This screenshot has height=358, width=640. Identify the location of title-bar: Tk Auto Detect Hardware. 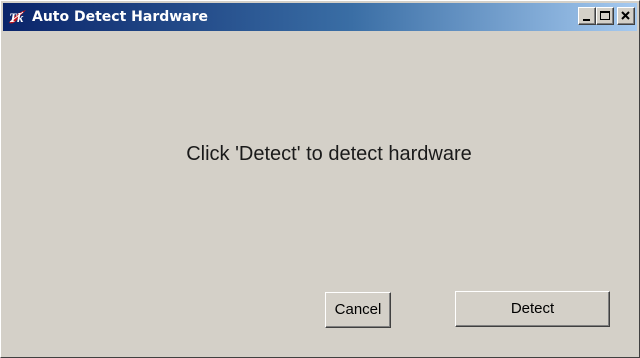
(320, 17).